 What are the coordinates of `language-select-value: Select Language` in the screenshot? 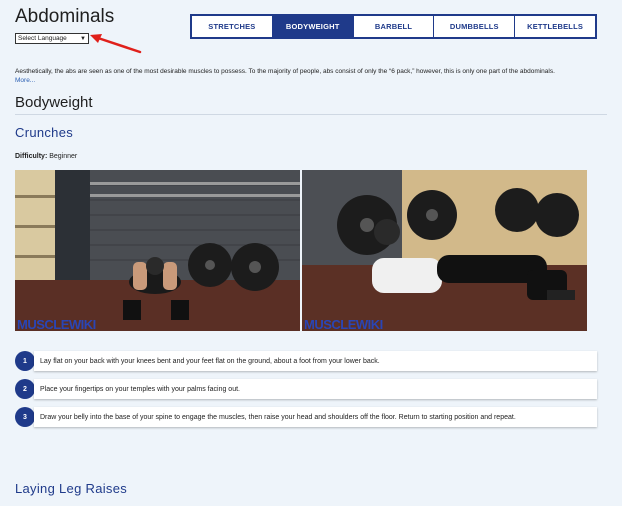 It's located at (42, 38).